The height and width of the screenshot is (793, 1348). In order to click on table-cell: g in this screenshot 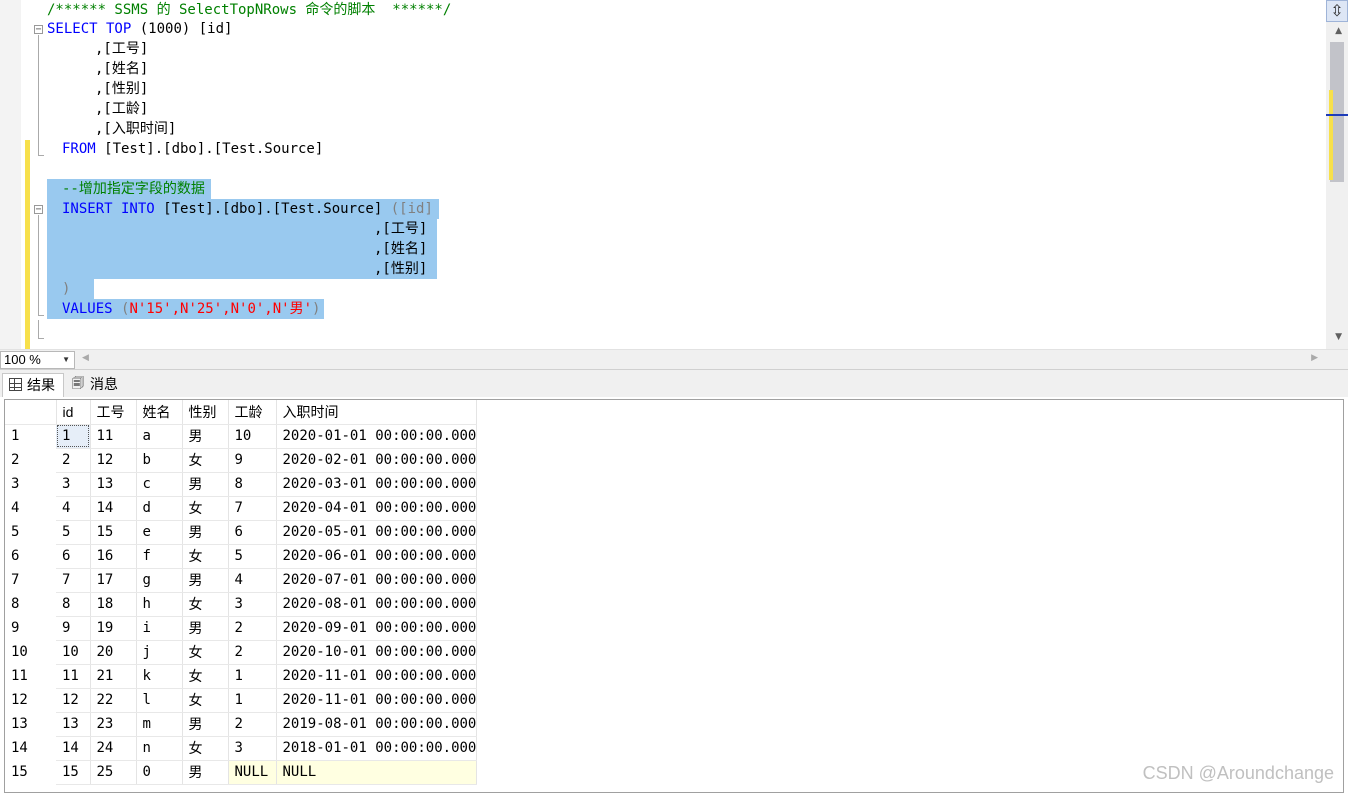, I will do `click(159, 580)`.